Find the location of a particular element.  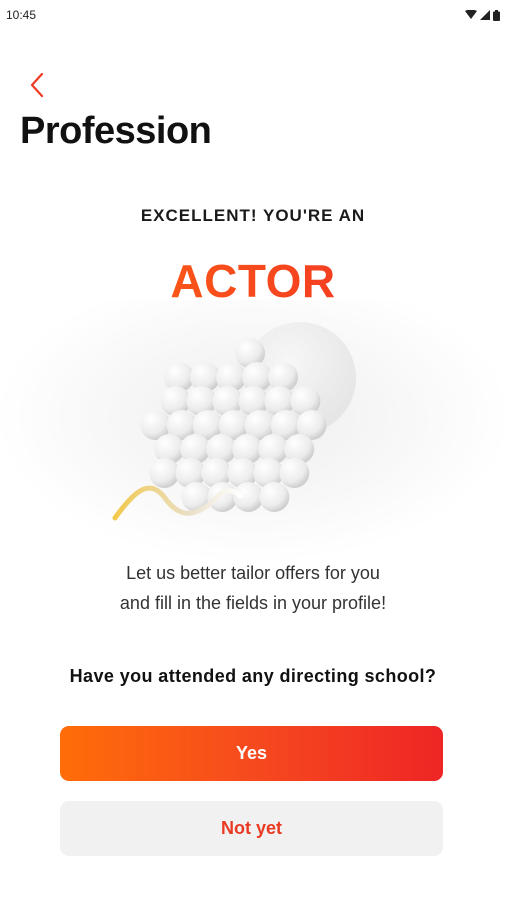

signal-icon is located at coordinates (485, 15).